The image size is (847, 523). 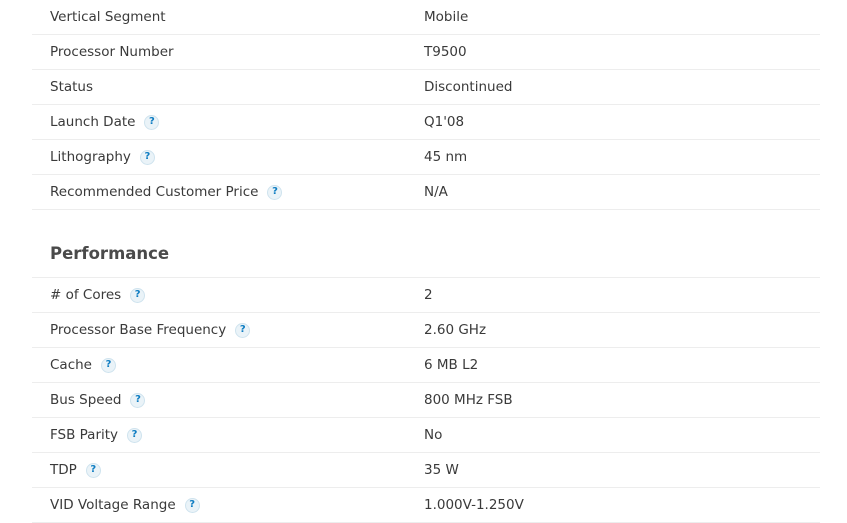 I want to click on spec-row-tdp: TDP? 35 W, so click(x=426, y=470).